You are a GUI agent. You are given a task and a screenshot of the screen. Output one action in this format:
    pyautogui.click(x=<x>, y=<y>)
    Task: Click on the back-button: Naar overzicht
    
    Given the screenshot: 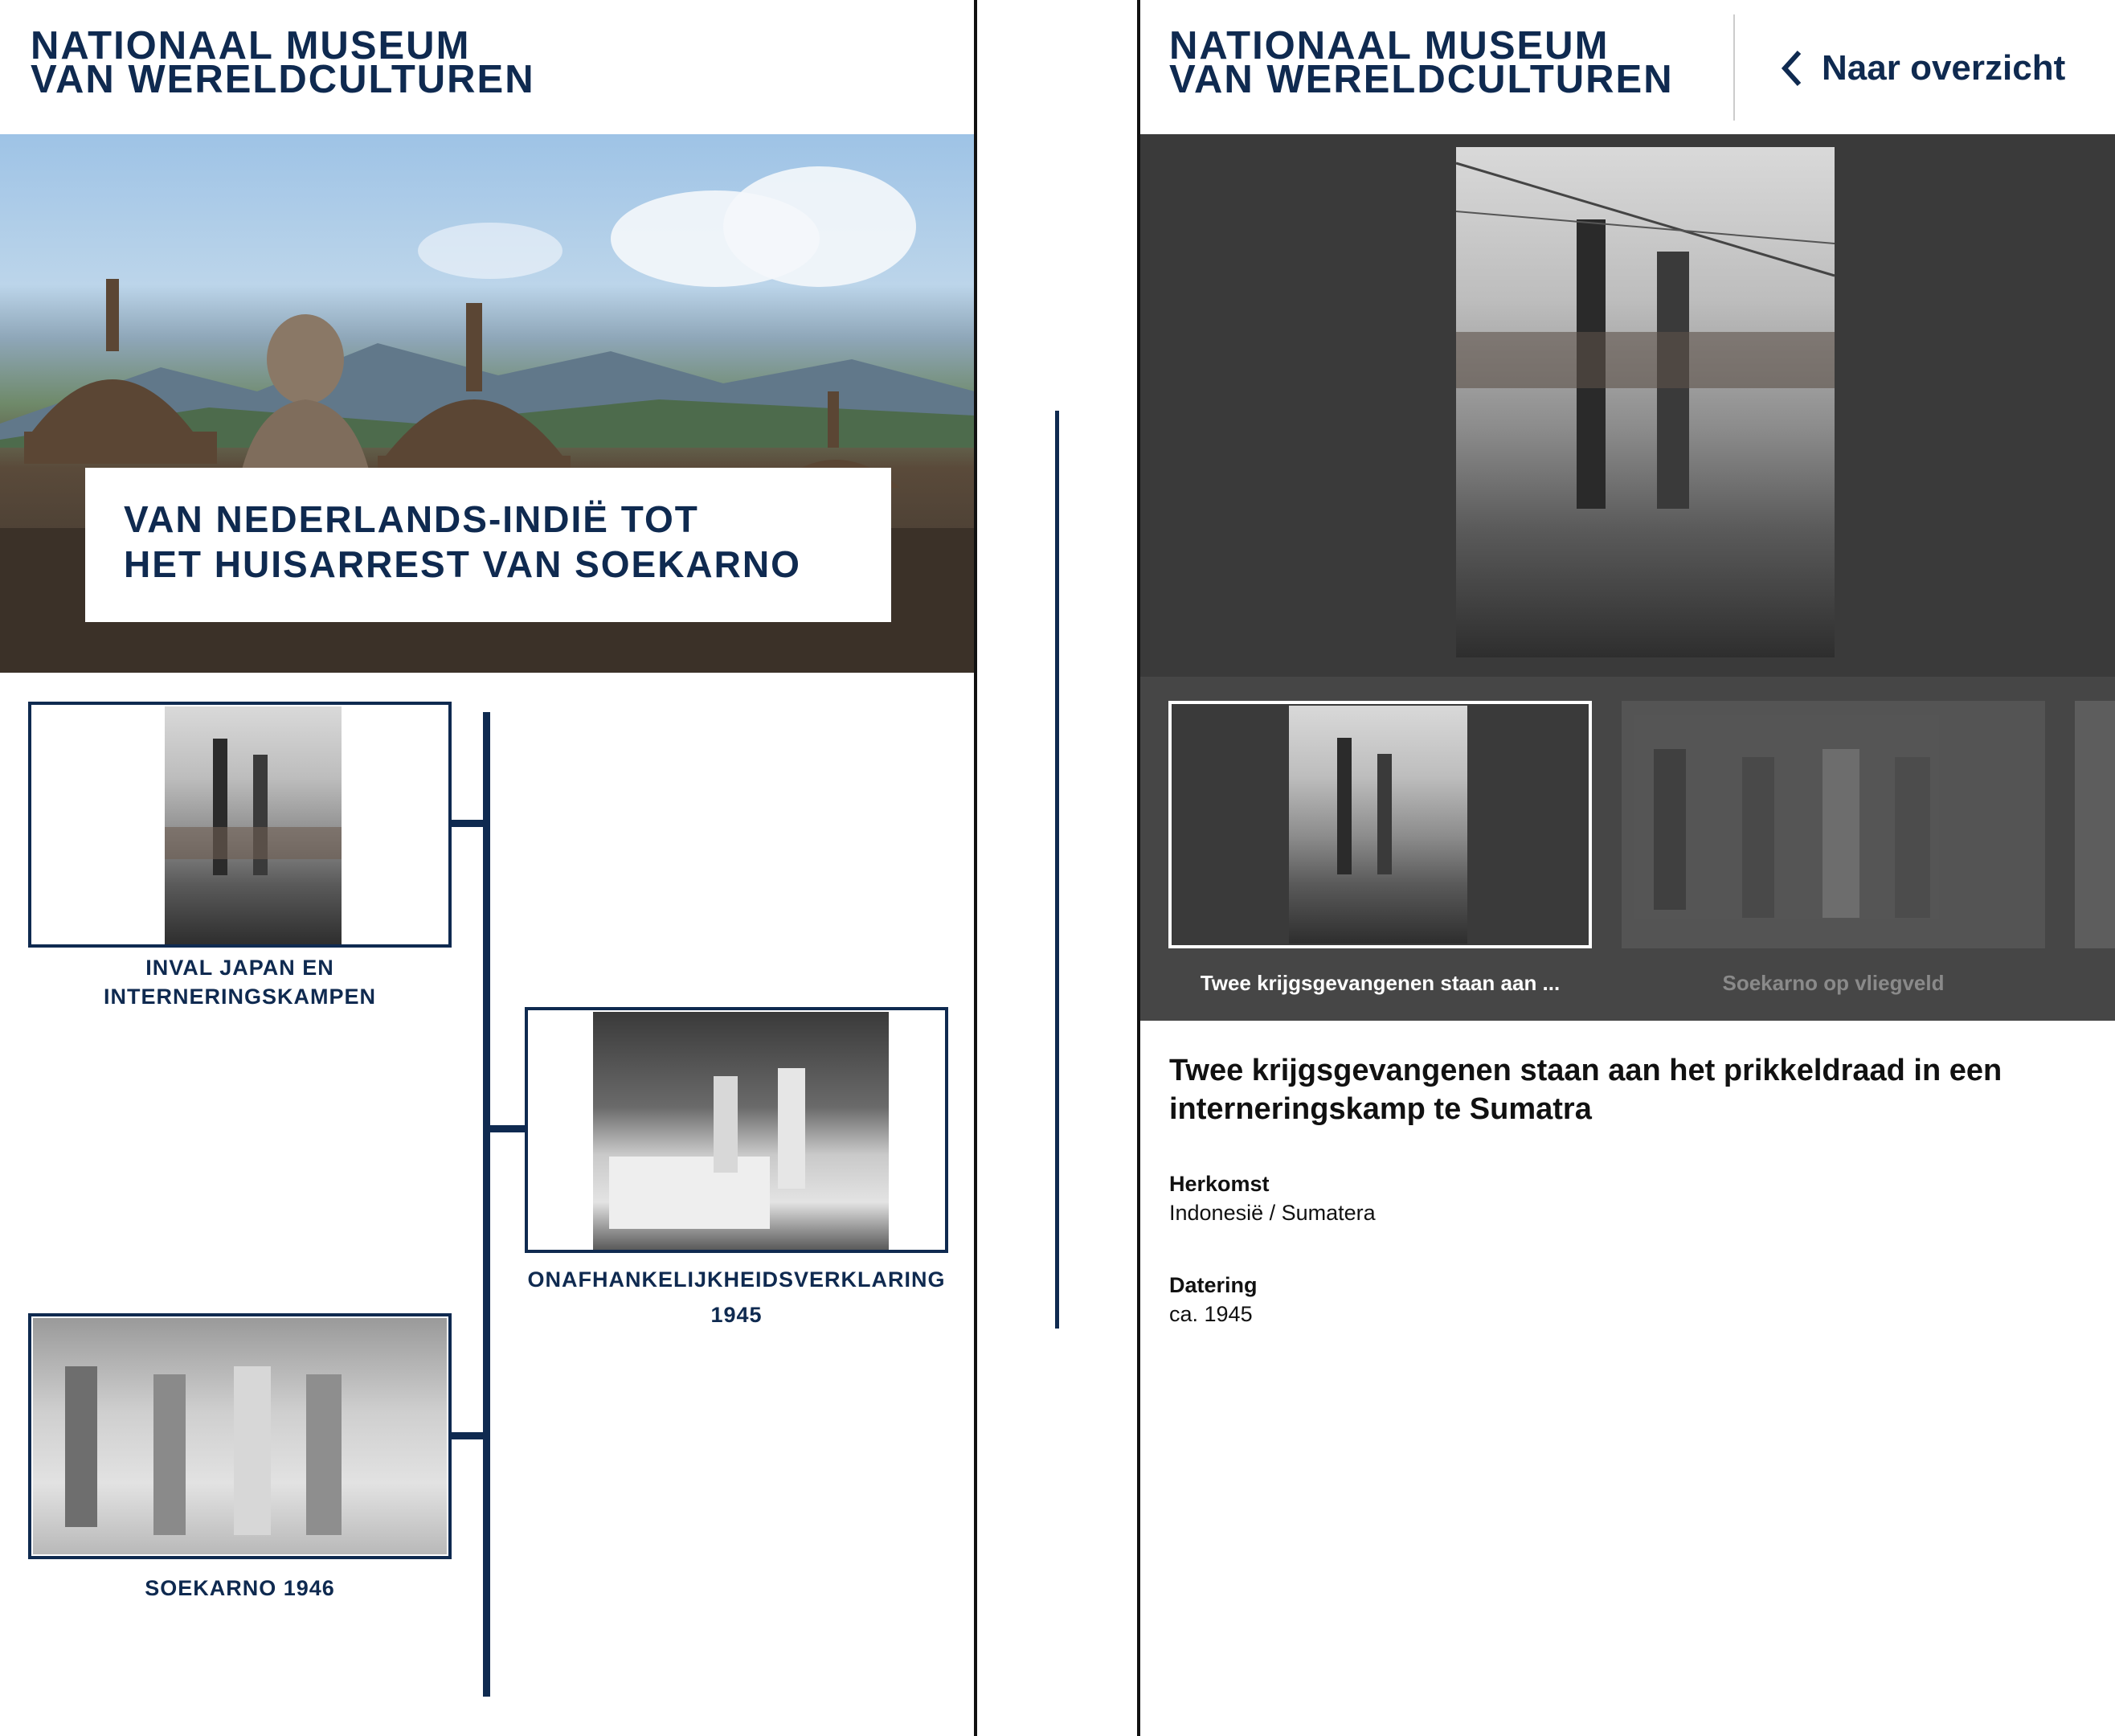 What is the action you would take?
    pyautogui.click(x=1920, y=68)
    